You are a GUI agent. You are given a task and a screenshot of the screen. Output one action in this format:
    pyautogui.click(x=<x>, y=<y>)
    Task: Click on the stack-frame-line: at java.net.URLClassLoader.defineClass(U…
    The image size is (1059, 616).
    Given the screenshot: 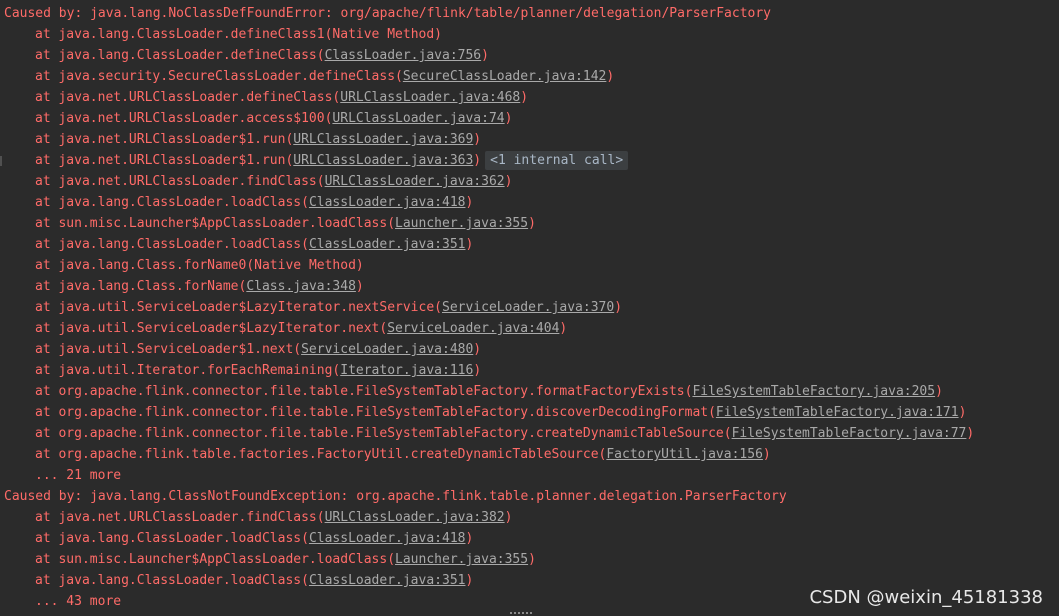 What is the action you would take?
    pyautogui.click(x=282, y=97)
    